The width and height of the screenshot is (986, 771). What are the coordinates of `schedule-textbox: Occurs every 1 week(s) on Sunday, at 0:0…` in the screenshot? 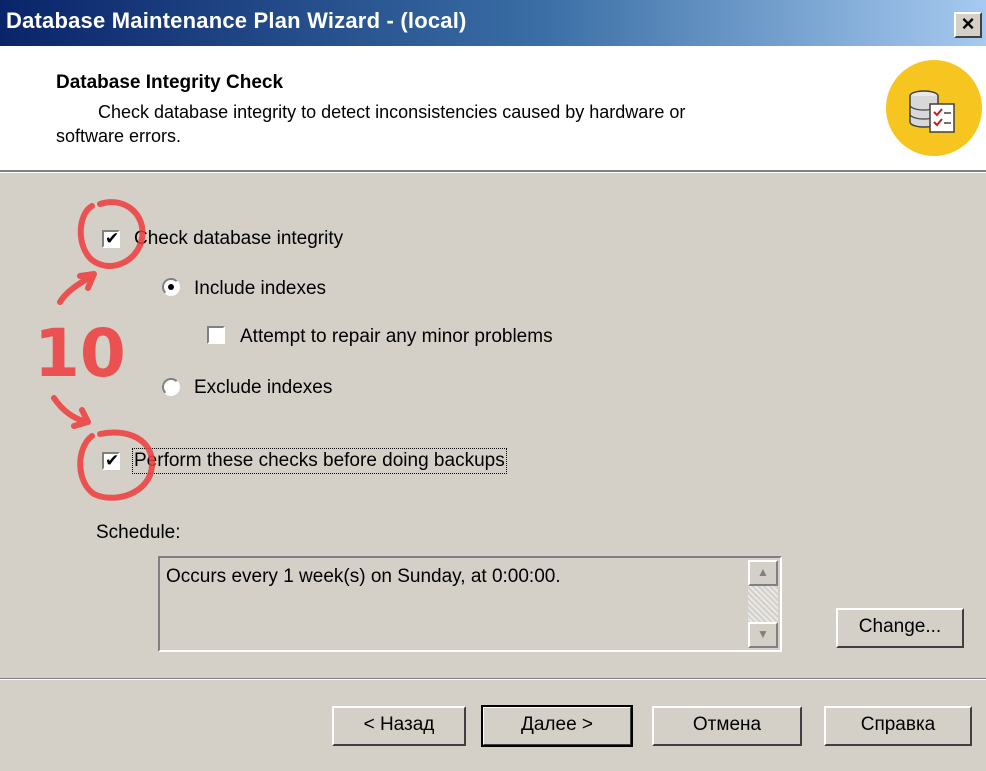 It's located at (470, 604).